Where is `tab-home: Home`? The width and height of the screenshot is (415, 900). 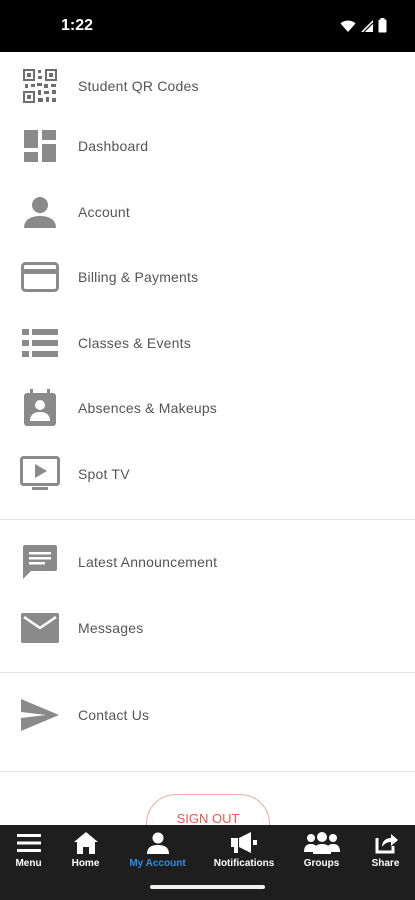
tab-home: Home is located at coordinates (85, 850).